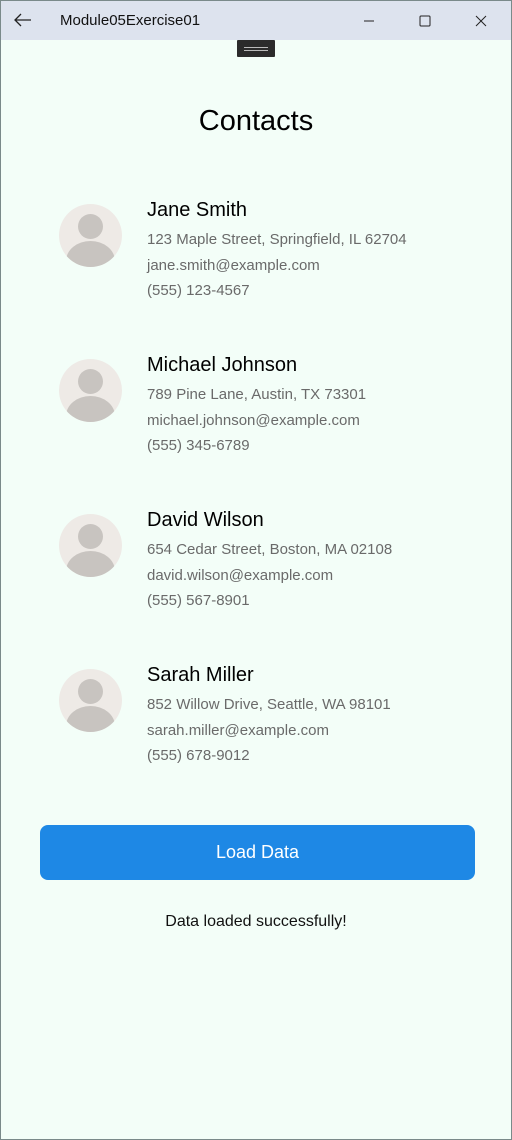 Image resolution: width=512 pixels, height=1140 pixels. Describe the element at coordinates (253, 420) in the screenshot. I see `contact-email: michael.johnson@example.com` at that location.